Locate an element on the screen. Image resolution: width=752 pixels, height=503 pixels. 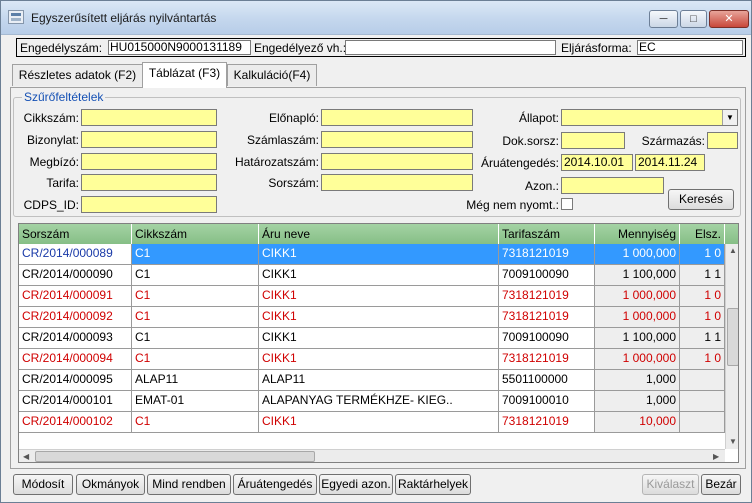
all-ok-button: Mind rendben is located at coordinates (189, 484).